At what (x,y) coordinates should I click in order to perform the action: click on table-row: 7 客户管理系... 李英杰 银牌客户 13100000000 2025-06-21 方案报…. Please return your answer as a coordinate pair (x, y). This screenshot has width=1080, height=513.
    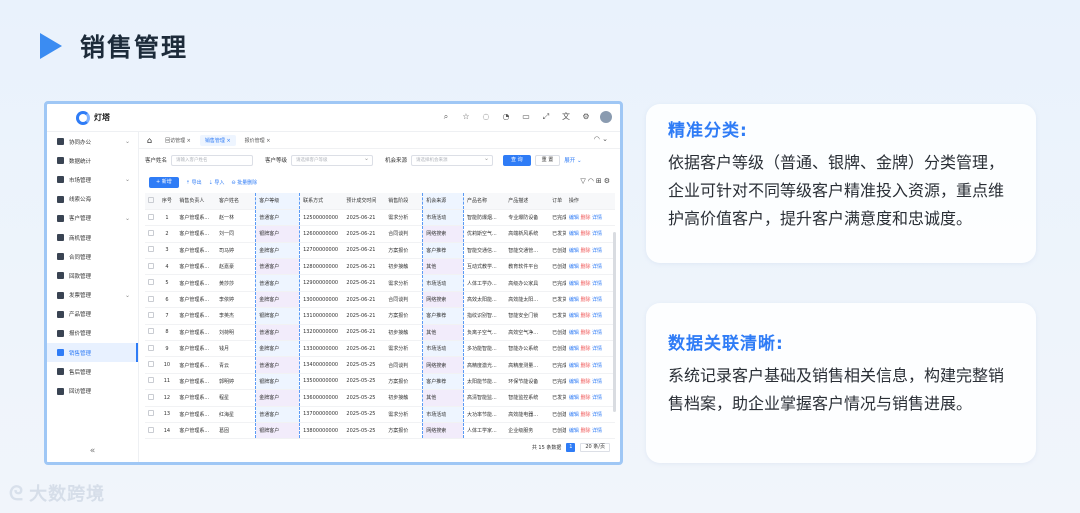
    Looking at the image, I should click on (380, 316).